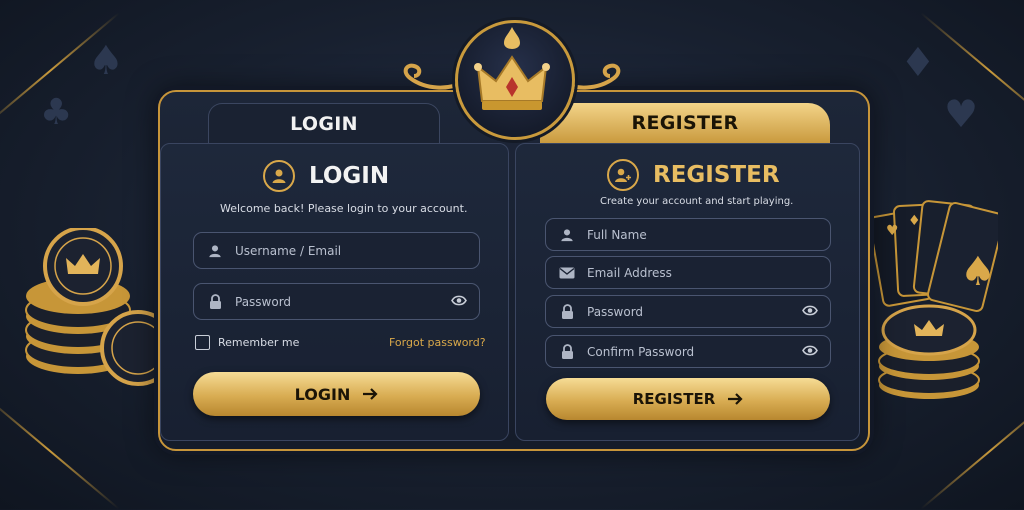  I want to click on username-field: Username / Email, so click(336, 250).